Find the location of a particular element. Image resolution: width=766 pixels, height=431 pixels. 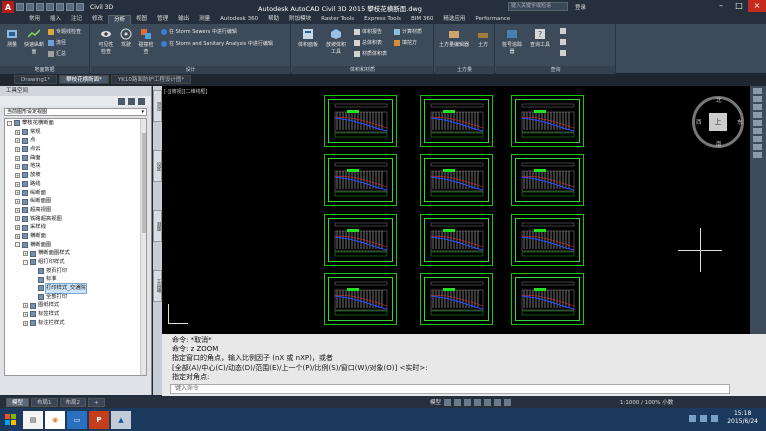

storm-sanitary-button: 在 Storm and Sanitary Analysis 中进行编辑 is located at coordinates (217, 43).